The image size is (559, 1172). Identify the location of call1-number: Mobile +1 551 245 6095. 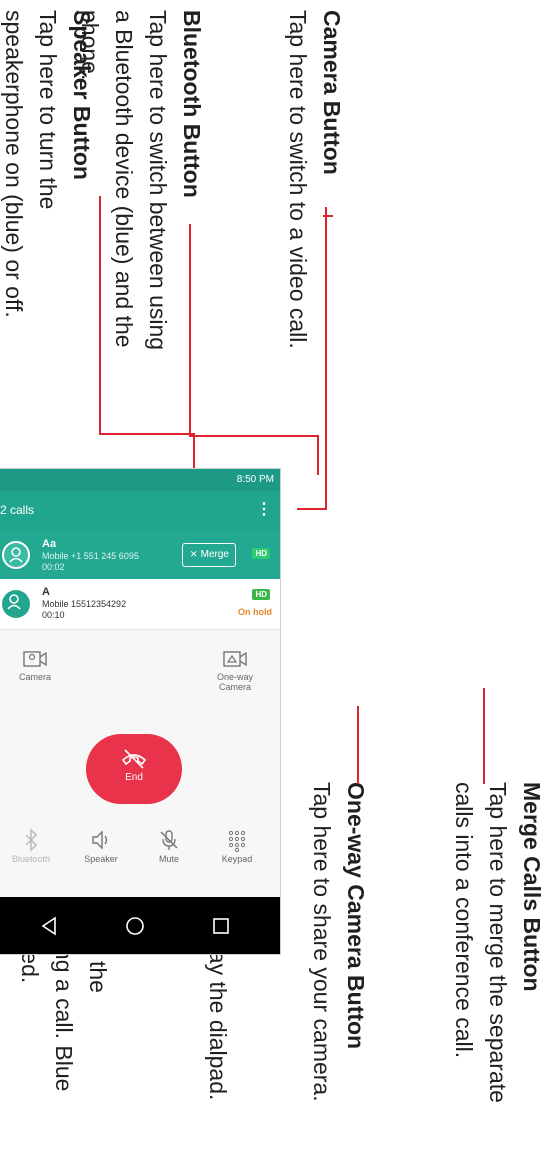
(90, 556).